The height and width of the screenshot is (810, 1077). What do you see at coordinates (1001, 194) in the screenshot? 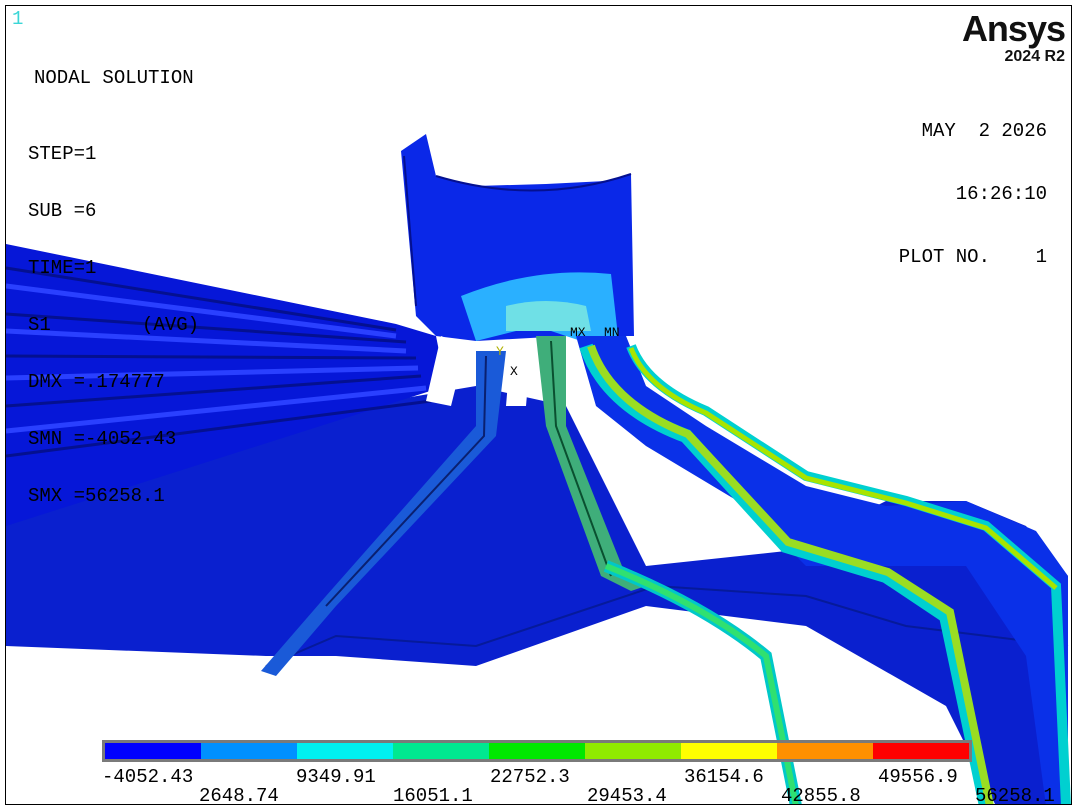
I see `plot-time: 16:26:10` at bounding box center [1001, 194].